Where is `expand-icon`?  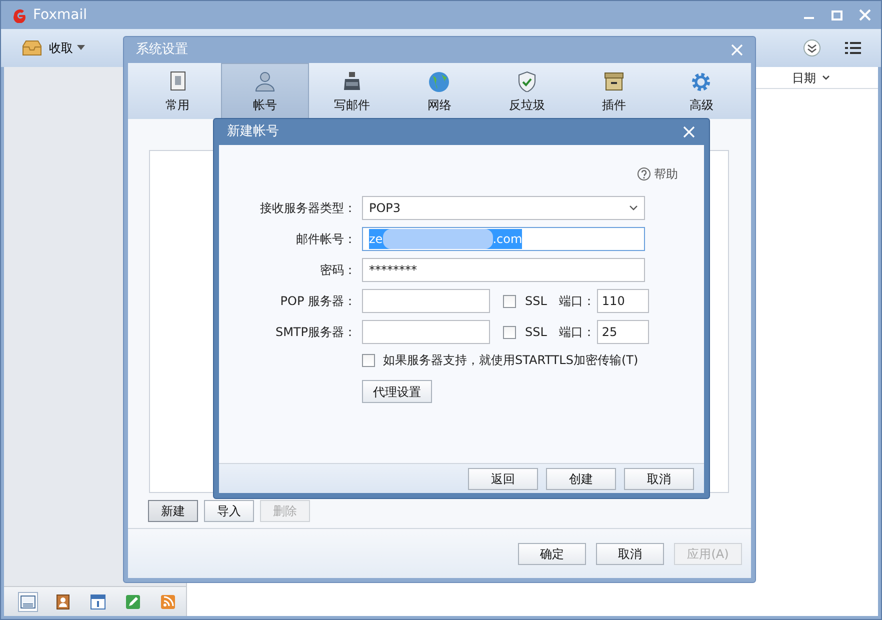 expand-icon is located at coordinates (812, 48).